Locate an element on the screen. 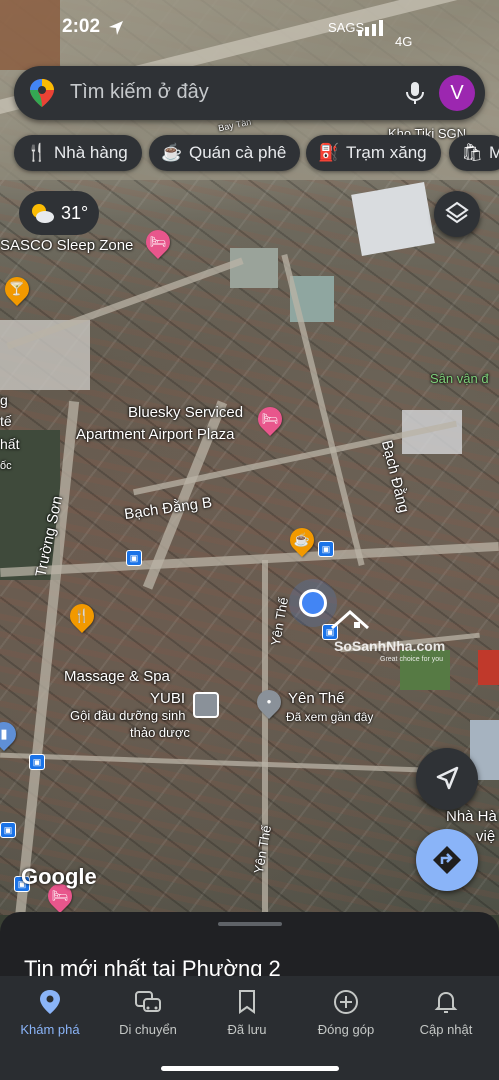 This screenshot has width=499, height=1080. layers-button is located at coordinates (457, 214).